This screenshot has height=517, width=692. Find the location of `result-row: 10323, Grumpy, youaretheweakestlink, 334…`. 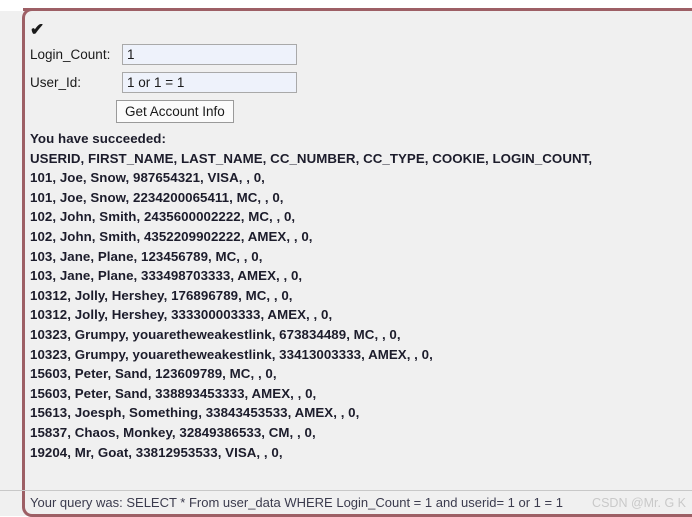

result-row: 10323, Grumpy, youaretheweakestlink, 334… is located at coordinates (361, 355).